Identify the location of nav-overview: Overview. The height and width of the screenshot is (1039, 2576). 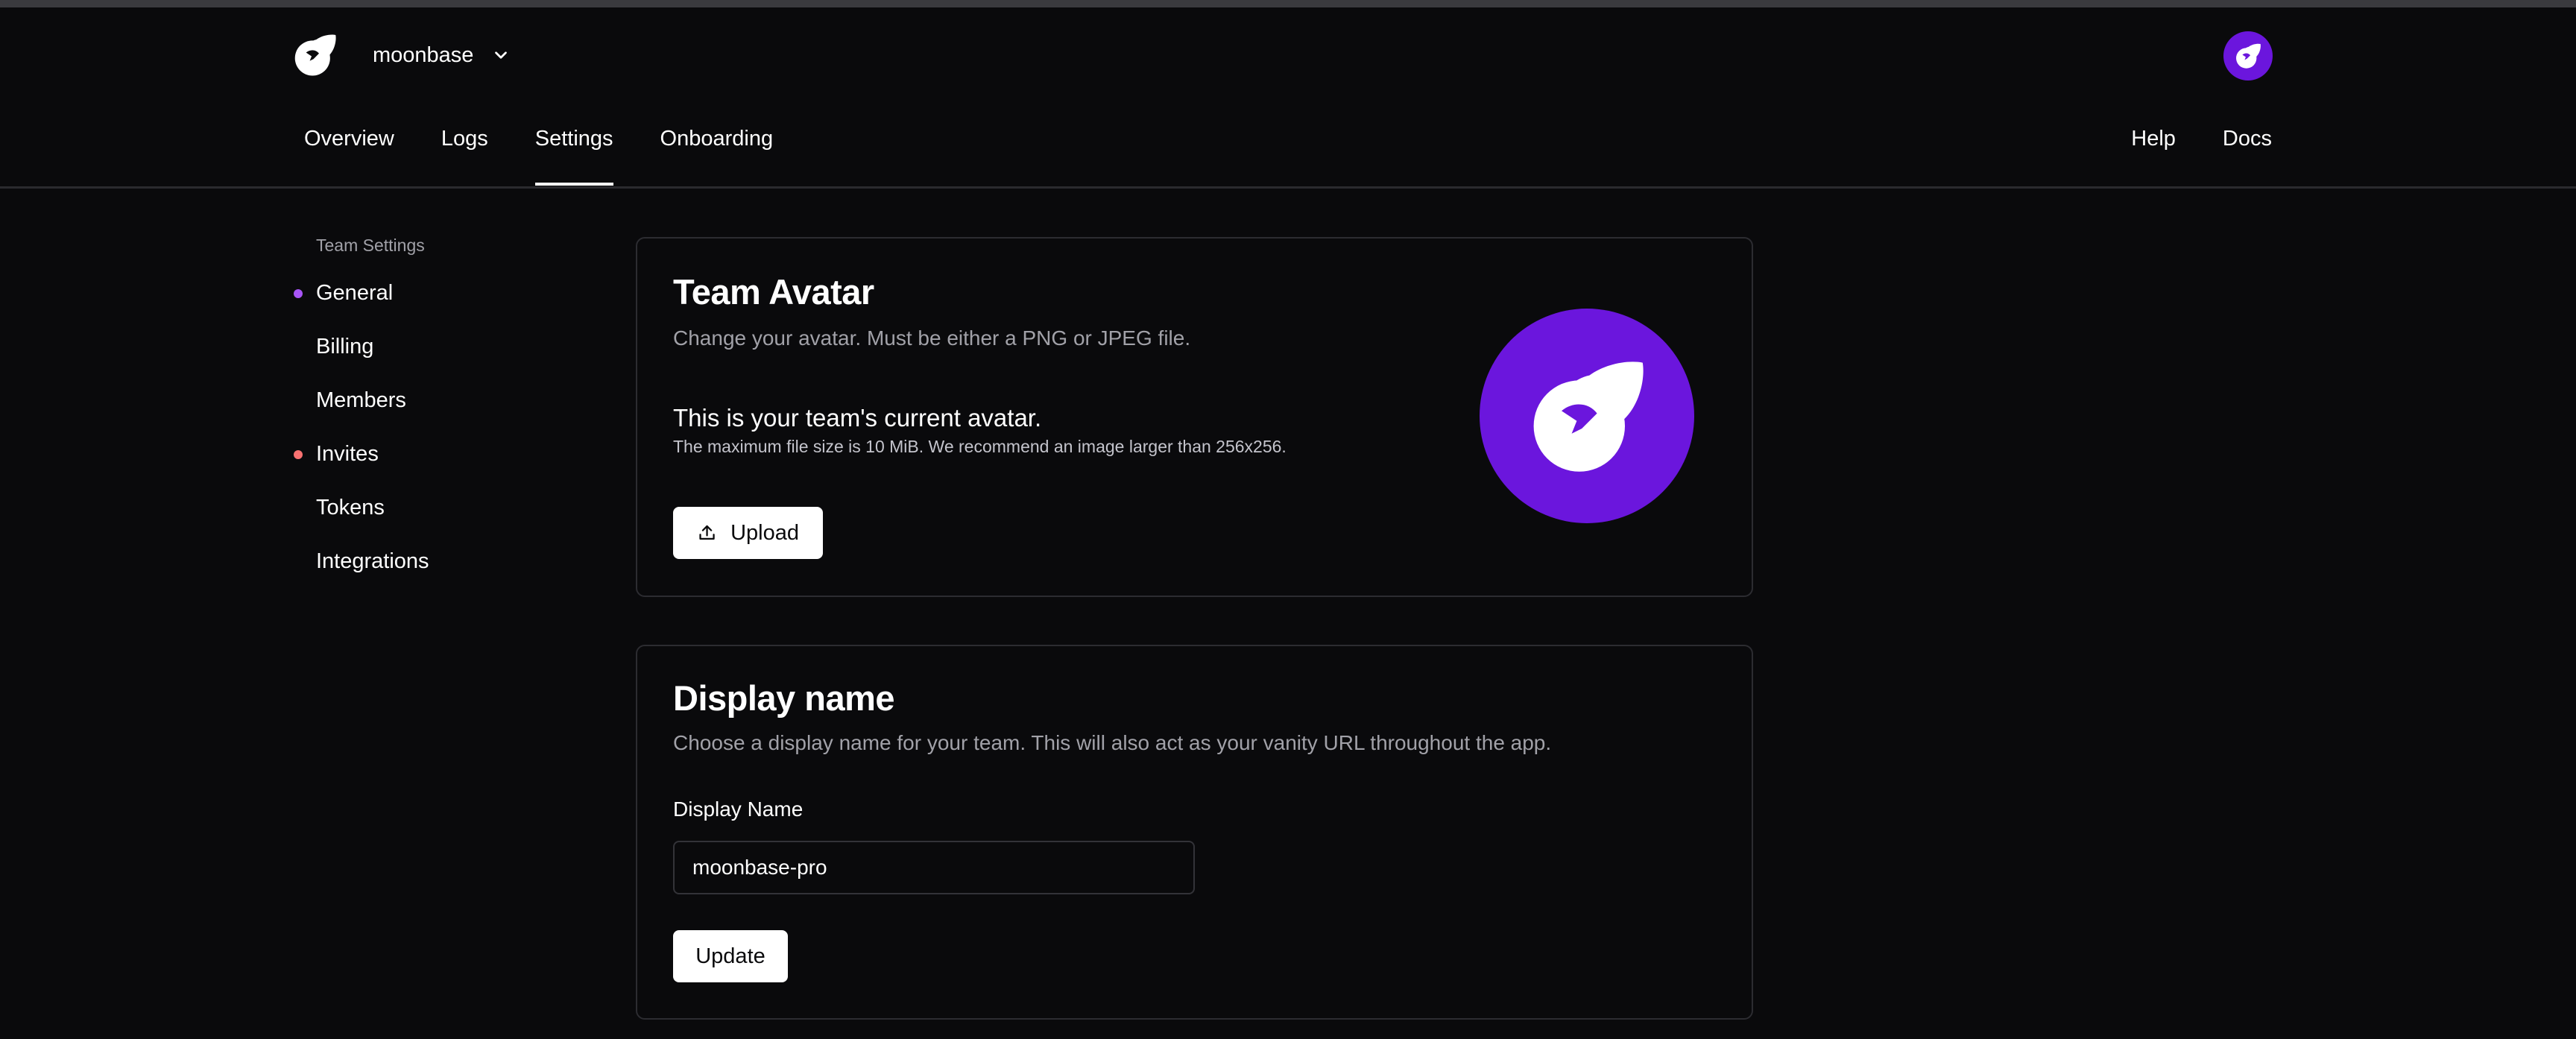
(349, 139).